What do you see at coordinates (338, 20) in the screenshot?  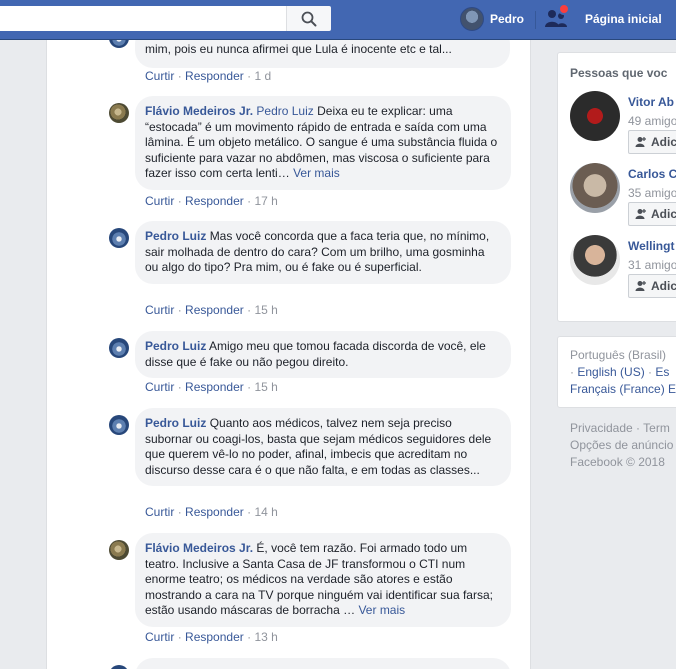 I see `top-bar: Pedro Página inicial` at bounding box center [338, 20].